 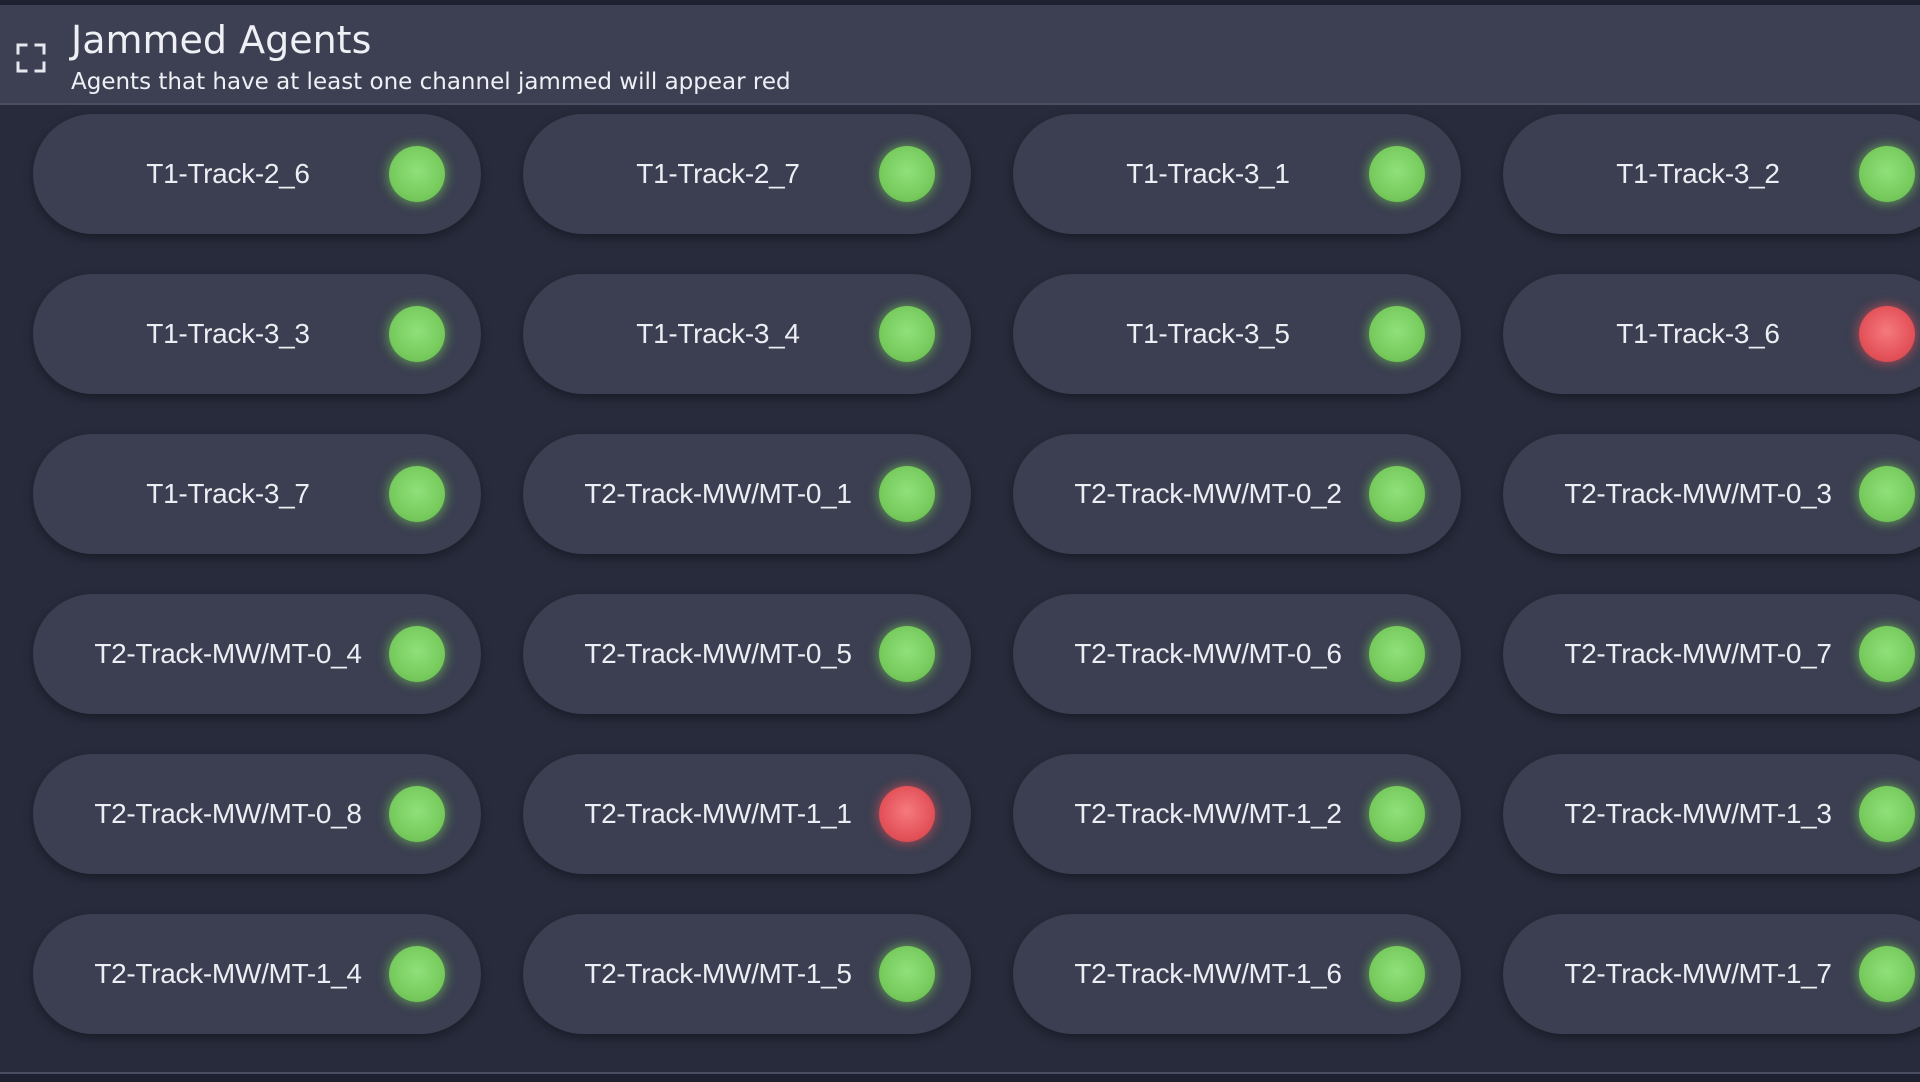 What do you see at coordinates (1208, 653) in the screenshot?
I see `agent-name: T2-Track-MW/MT-0_6` at bounding box center [1208, 653].